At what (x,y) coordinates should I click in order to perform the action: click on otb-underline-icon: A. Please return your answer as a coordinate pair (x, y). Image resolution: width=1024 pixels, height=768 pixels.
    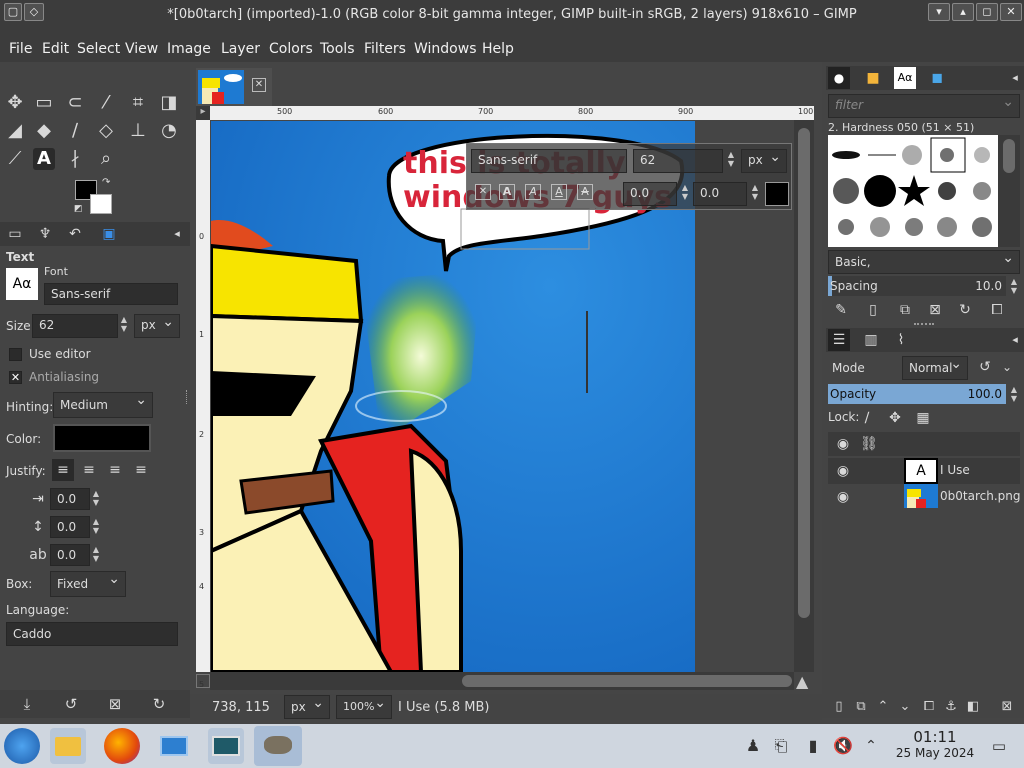
    Looking at the image, I should click on (559, 192).